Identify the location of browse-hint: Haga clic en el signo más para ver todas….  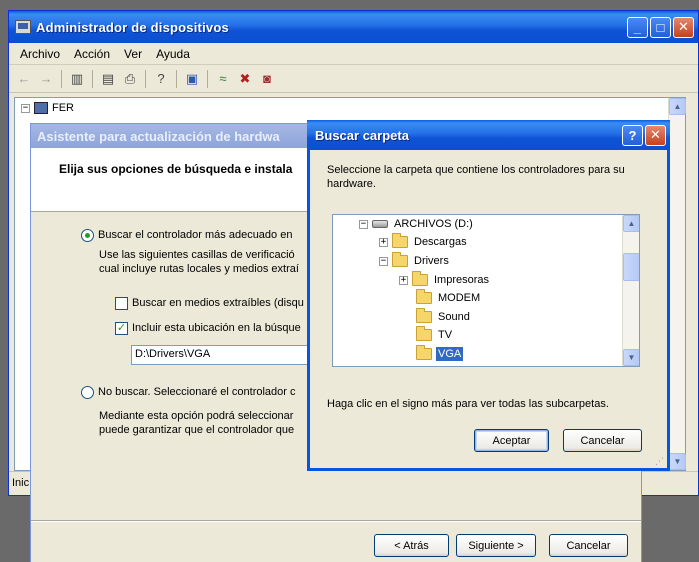
(468, 404).